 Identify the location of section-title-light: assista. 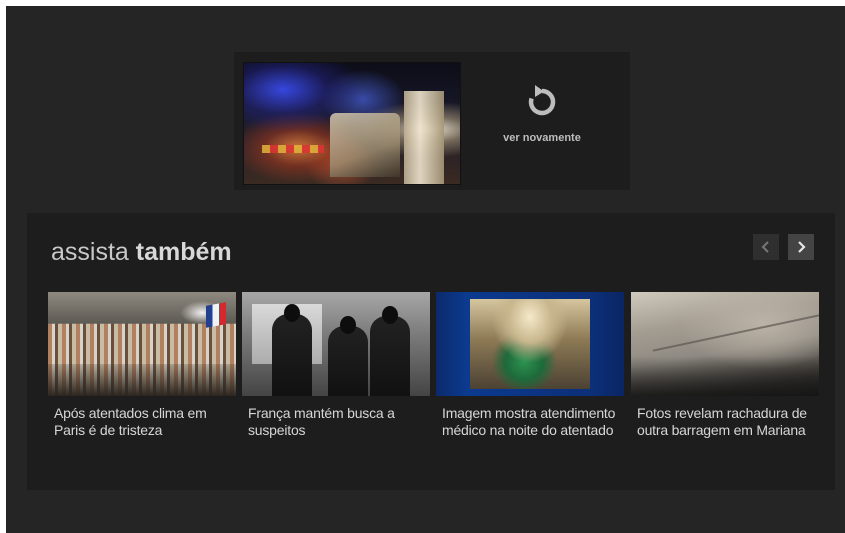
(90, 252).